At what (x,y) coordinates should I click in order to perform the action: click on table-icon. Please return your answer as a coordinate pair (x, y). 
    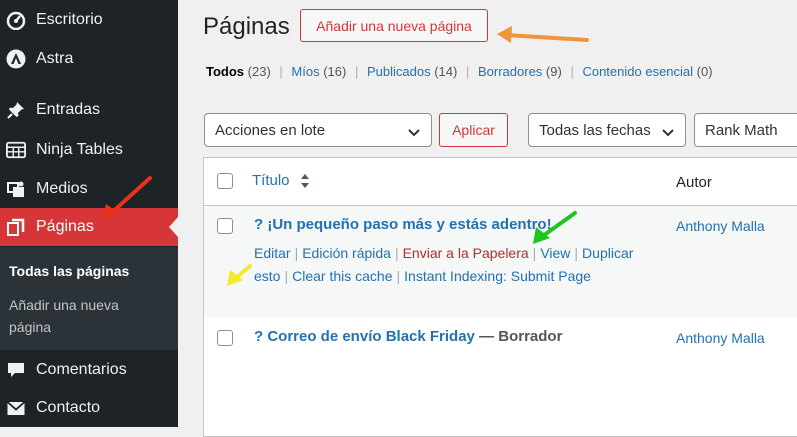
    Looking at the image, I should click on (16, 150).